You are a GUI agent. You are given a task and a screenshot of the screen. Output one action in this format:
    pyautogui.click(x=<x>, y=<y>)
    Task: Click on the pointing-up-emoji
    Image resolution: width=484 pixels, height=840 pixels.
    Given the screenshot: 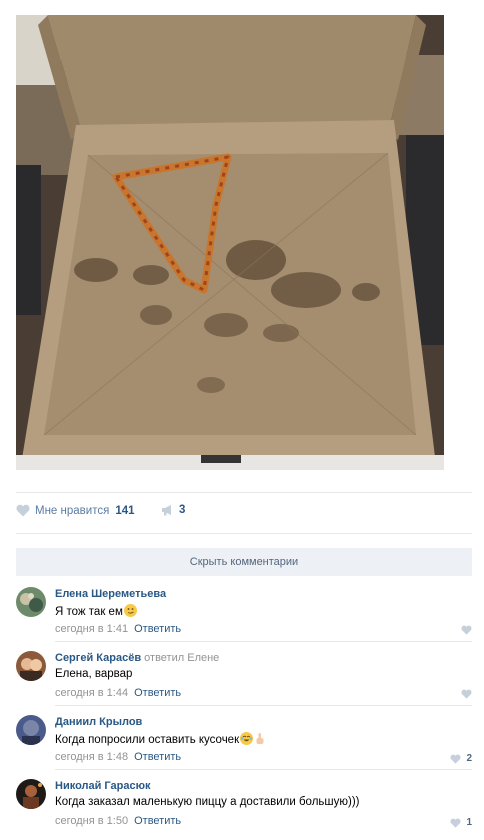 What is the action you would take?
    pyautogui.click(x=260, y=738)
    